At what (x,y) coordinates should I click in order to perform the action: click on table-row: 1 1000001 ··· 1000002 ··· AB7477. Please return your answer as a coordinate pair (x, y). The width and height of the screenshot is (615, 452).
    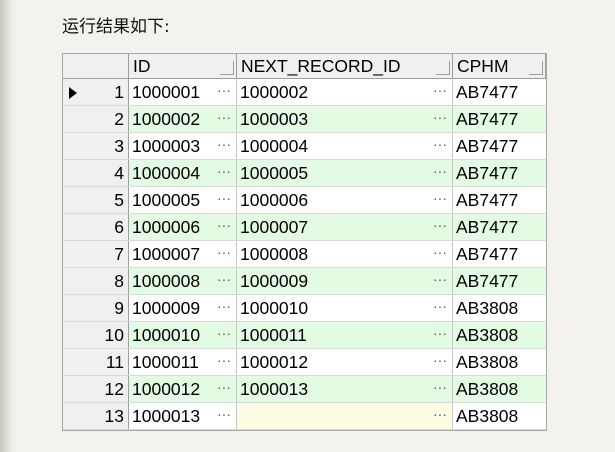
    Looking at the image, I should click on (304, 92).